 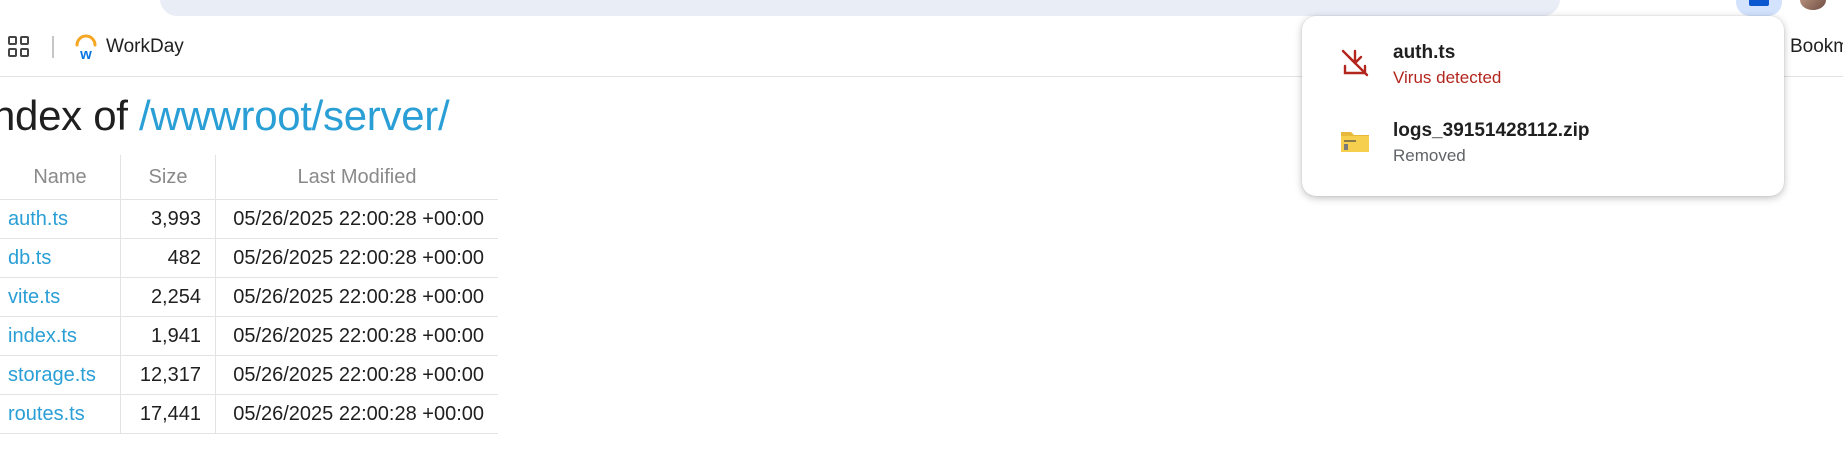 I want to click on page-title-prefix: ndex of, so click(x=70, y=115).